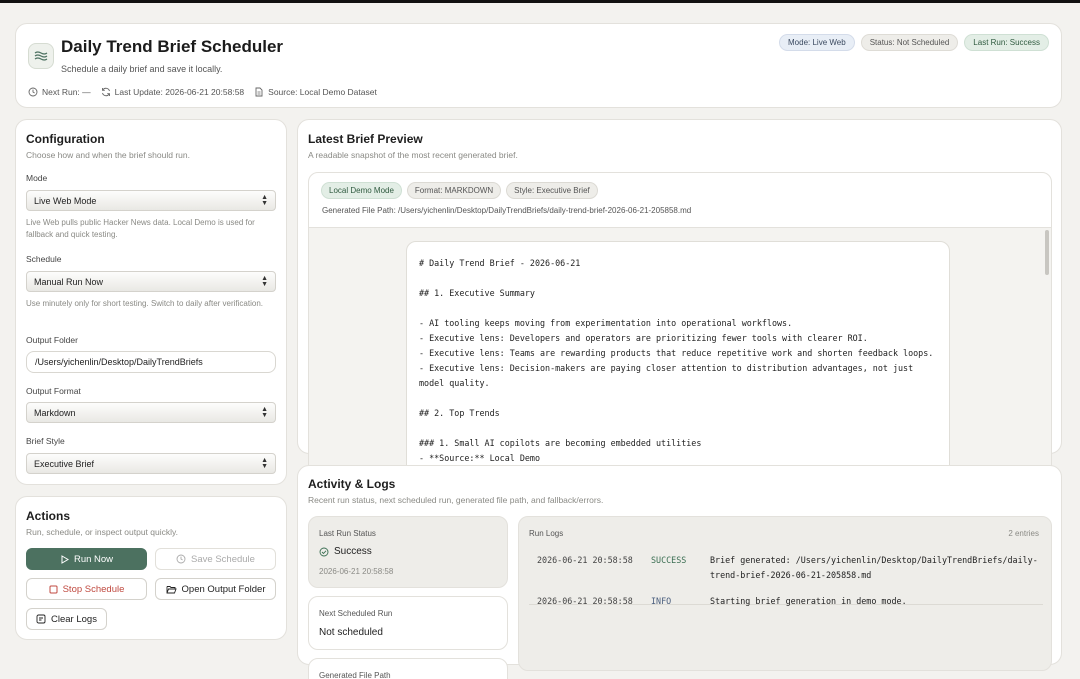 The width and height of the screenshot is (1080, 679). Describe the element at coordinates (74, 619) in the screenshot. I see `clear-logs-label: Clear Logs` at that location.